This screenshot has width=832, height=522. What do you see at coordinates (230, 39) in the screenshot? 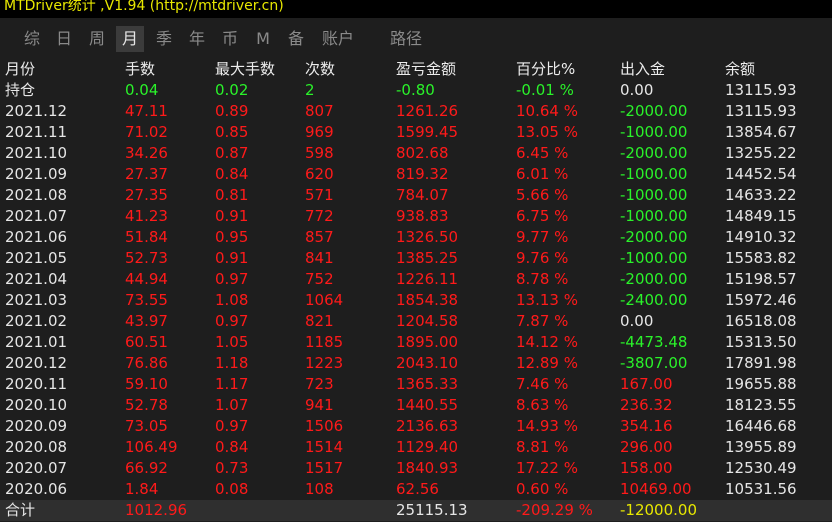
I see `tab-currency: 币` at bounding box center [230, 39].